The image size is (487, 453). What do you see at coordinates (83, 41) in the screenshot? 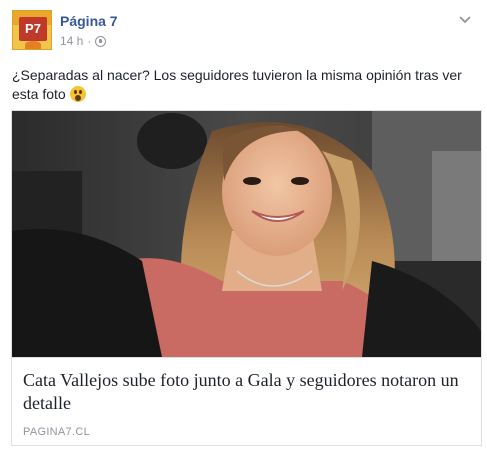
I see `post-meta: 14 h ·` at bounding box center [83, 41].